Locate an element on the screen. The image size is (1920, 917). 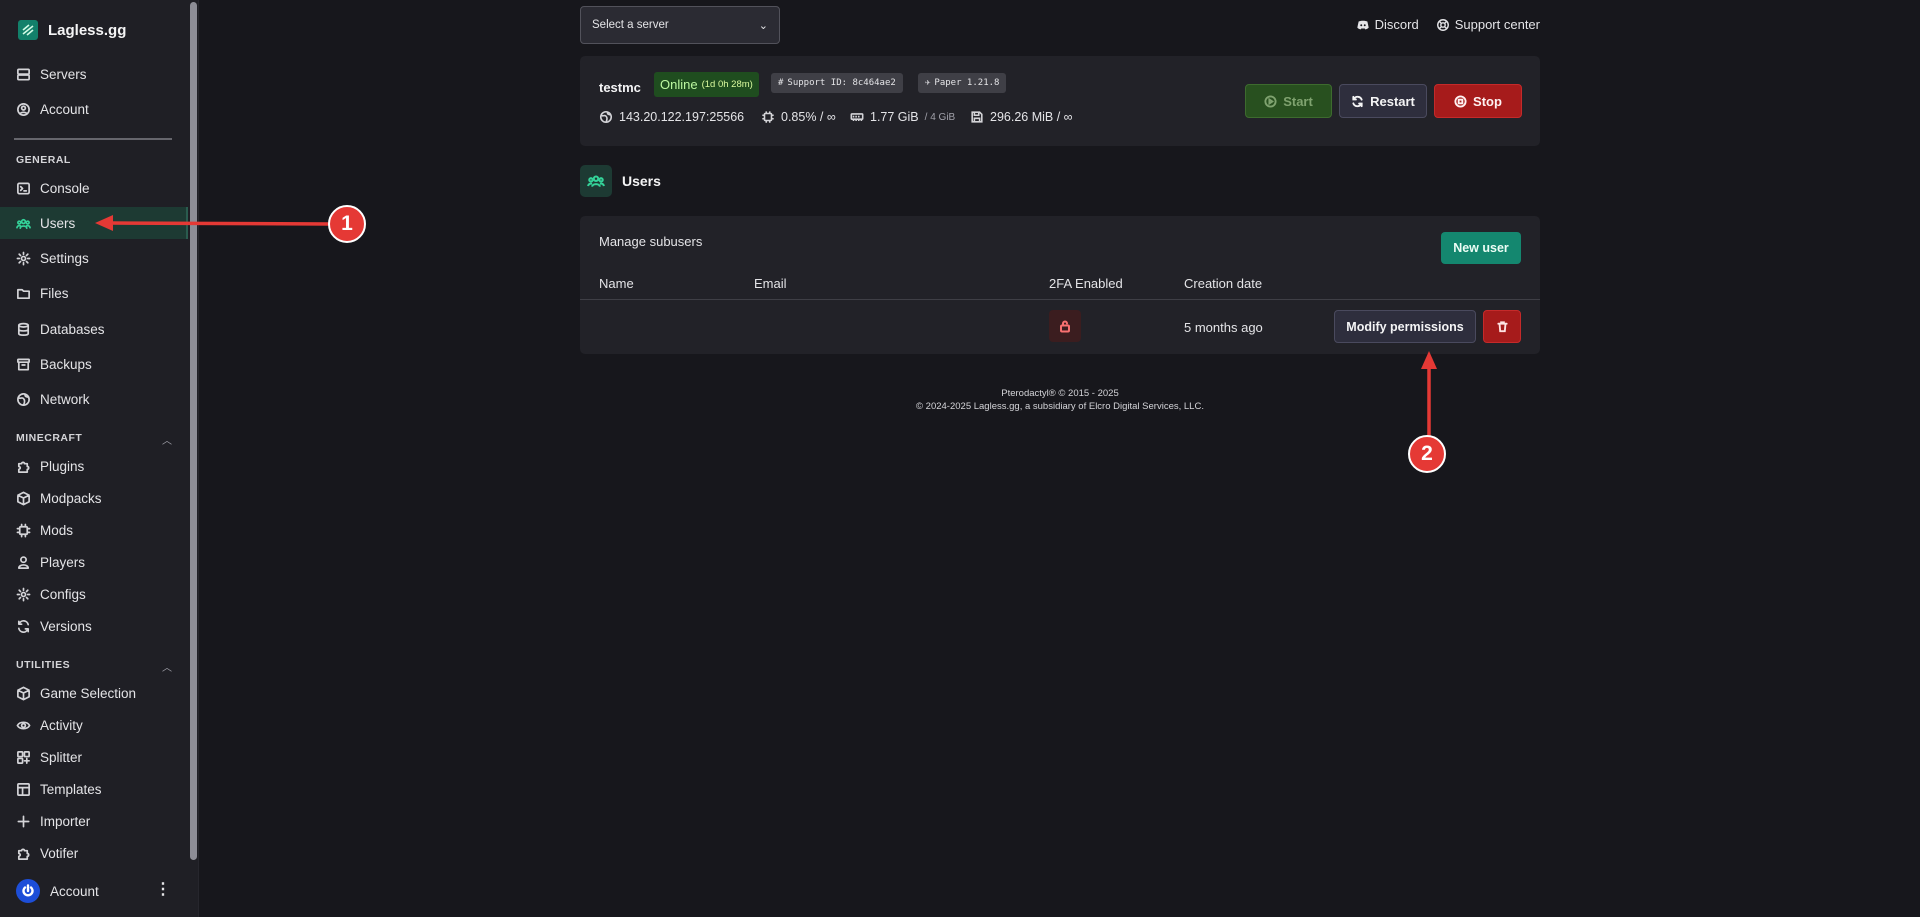
brand-name: Lagless.gg is located at coordinates (87, 30).